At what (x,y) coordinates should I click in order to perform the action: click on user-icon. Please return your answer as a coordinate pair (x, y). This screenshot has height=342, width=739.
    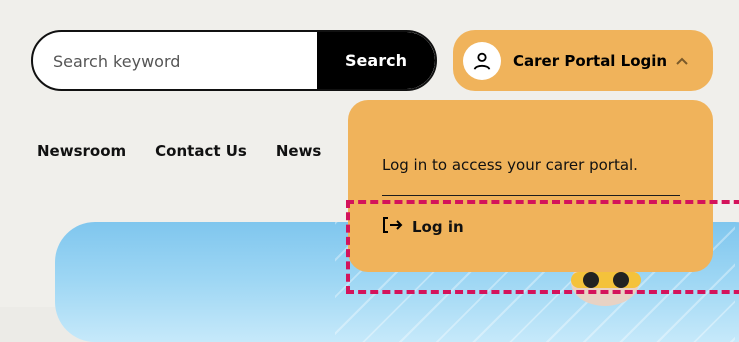
    Looking at the image, I should click on (482, 60).